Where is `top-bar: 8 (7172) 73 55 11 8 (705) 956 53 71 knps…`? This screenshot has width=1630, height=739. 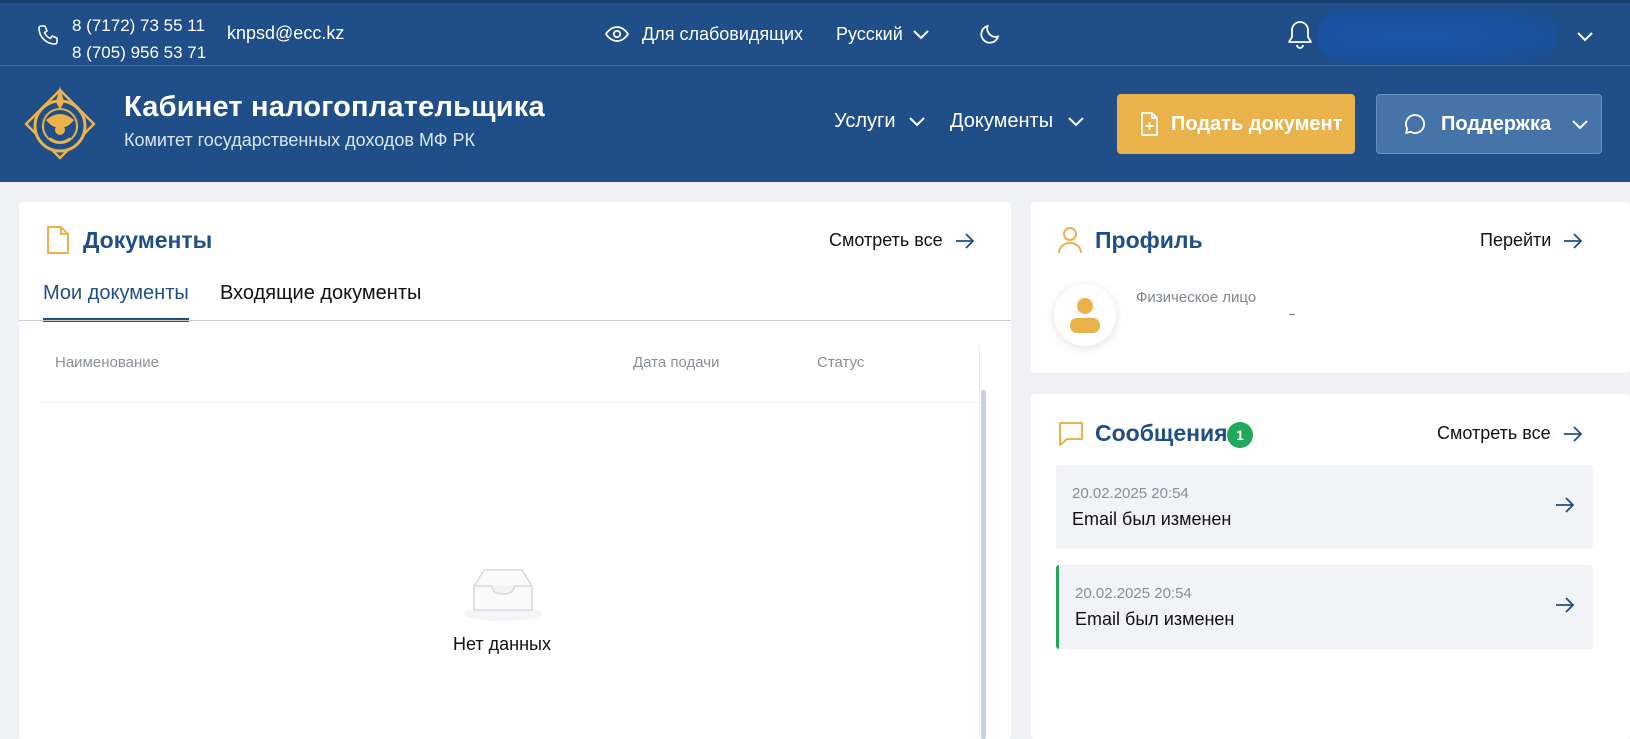
top-bar: 8 (7172) 73 55 11 8 (705) 956 53 71 knps… is located at coordinates (815, 33).